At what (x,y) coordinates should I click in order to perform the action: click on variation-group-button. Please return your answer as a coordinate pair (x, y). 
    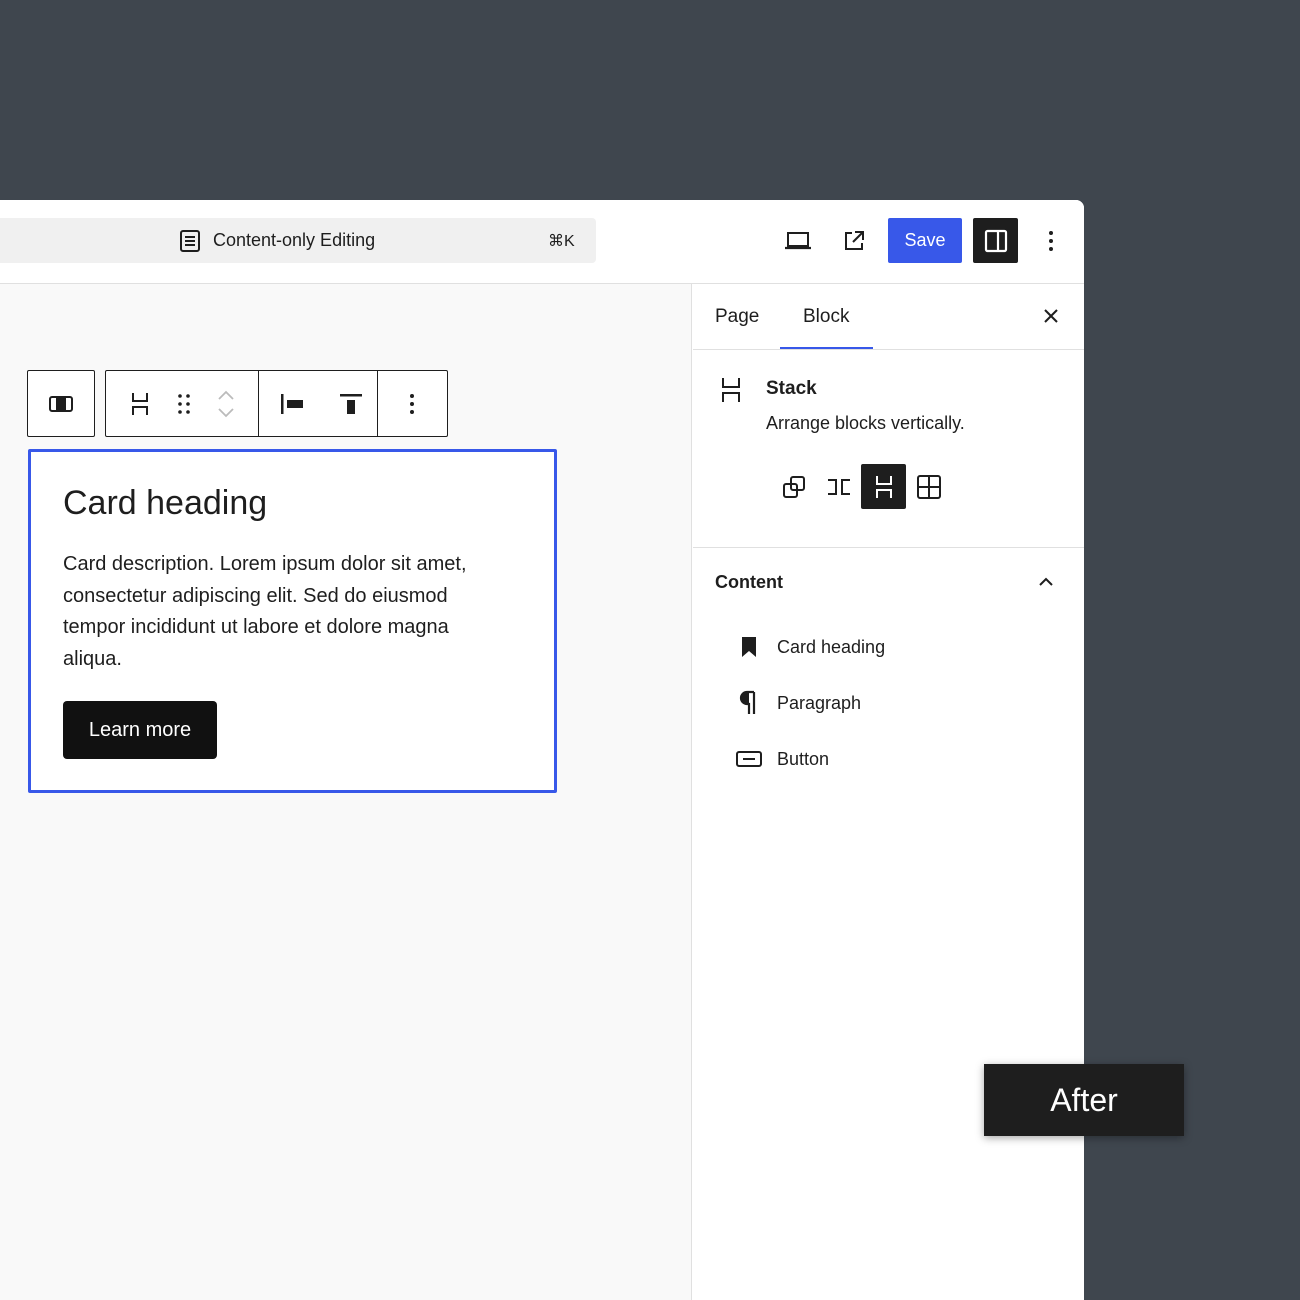
    Looking at the image, I should click on (793, 486).